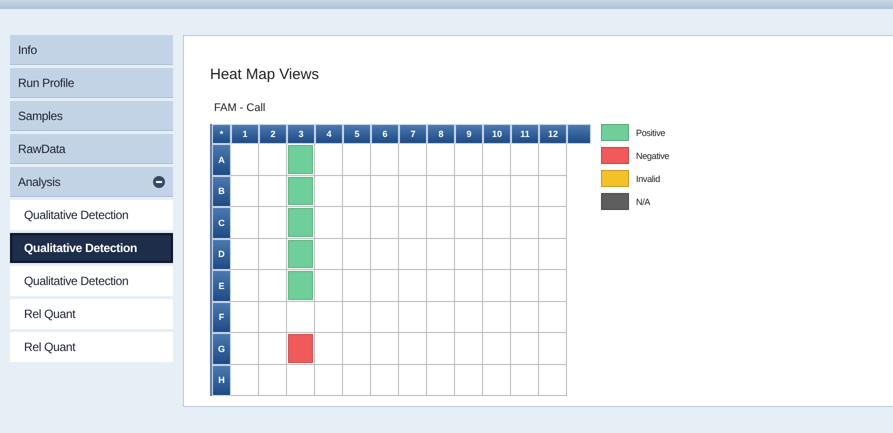 The width and height of the screenshot is (893, 433). What do you see at coordinates (221, 317) in the screenshot?
I see `row-header: F` at bounding box center [221, 317].